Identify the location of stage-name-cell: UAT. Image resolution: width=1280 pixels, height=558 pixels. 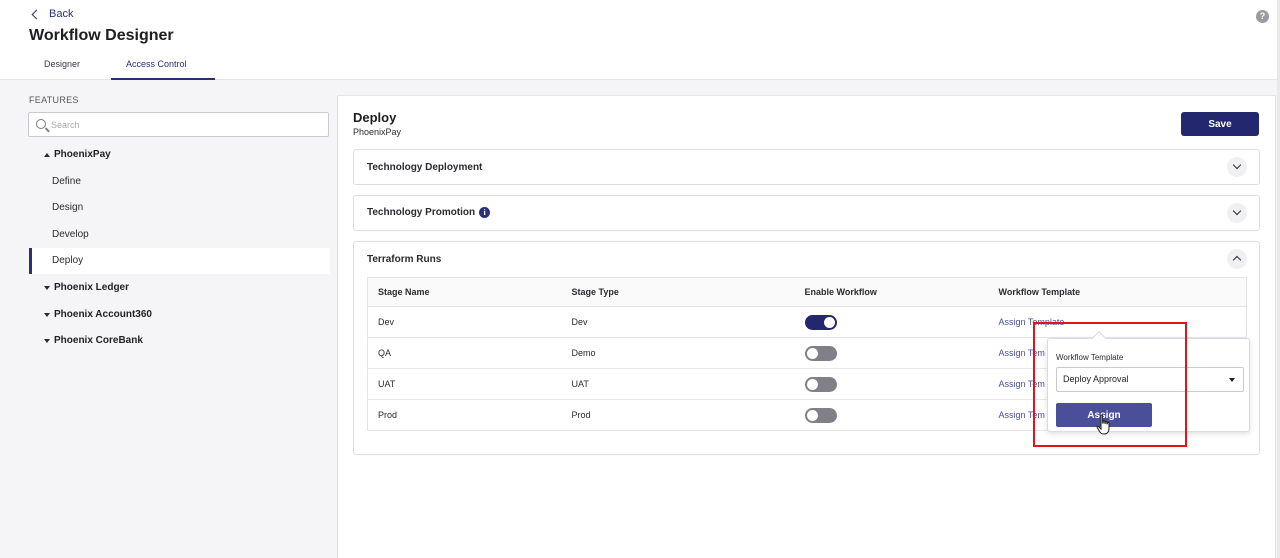
(464, 384).